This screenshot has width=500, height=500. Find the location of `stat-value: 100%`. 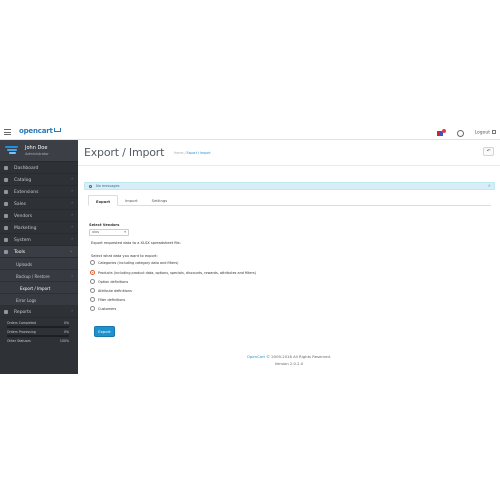

stat-value: 100% is located at coordinates (64, 341).